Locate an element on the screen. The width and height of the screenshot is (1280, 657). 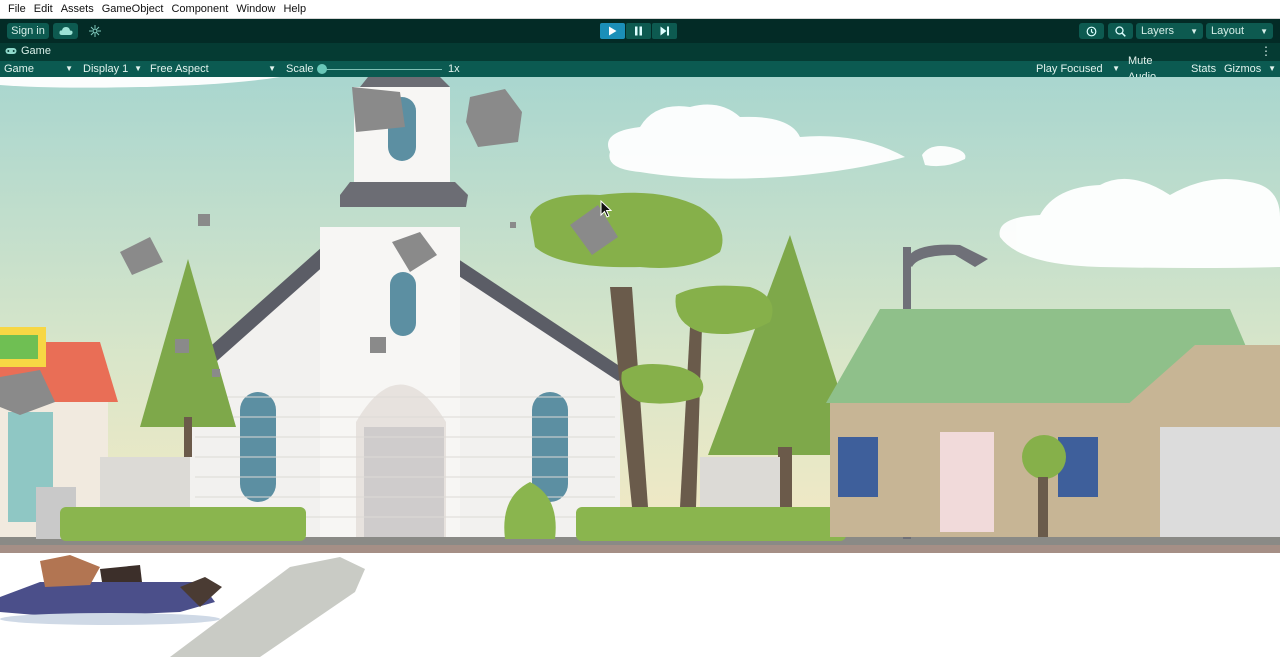
stats-toggle: Stats is located at coordinates (1204, 69).